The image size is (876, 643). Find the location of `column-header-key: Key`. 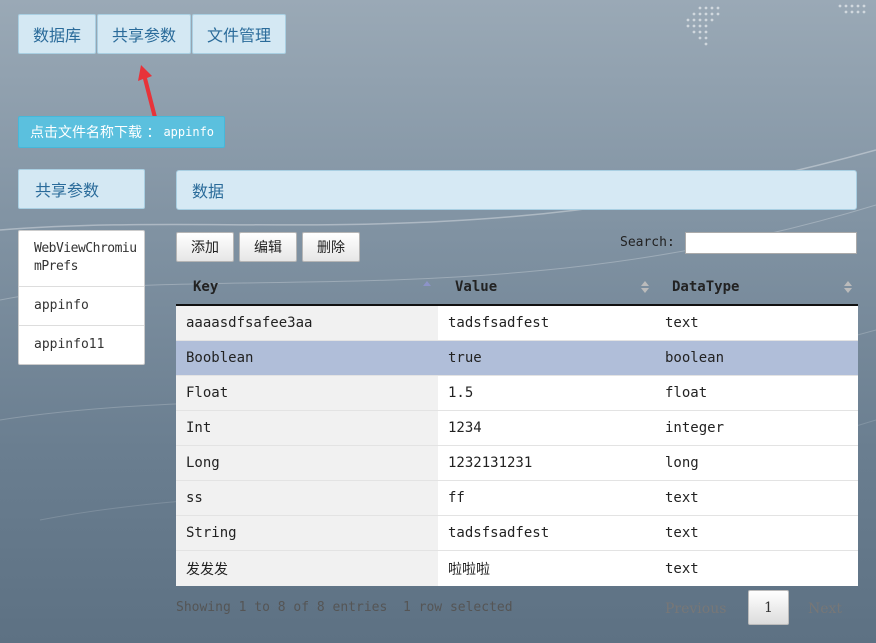

column-header-key: Key is located at coordinates (205, 287).